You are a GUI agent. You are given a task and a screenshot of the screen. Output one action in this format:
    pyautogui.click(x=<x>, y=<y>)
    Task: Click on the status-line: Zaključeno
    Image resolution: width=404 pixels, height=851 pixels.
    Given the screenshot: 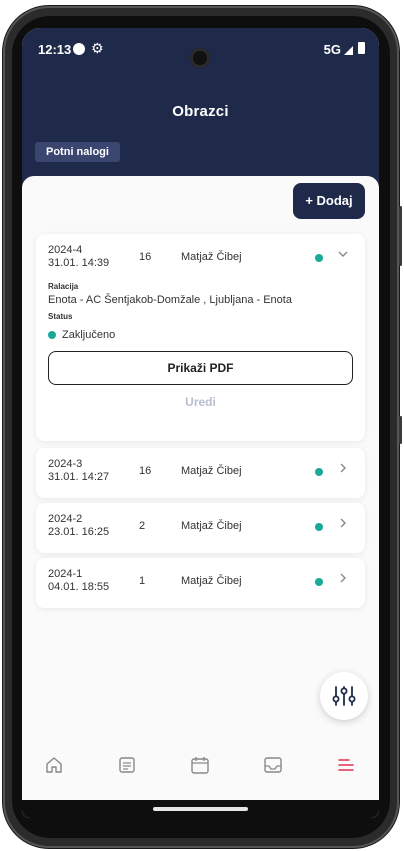 What is the action you would take?
    pyautogui.click(x=200, y=335)
    